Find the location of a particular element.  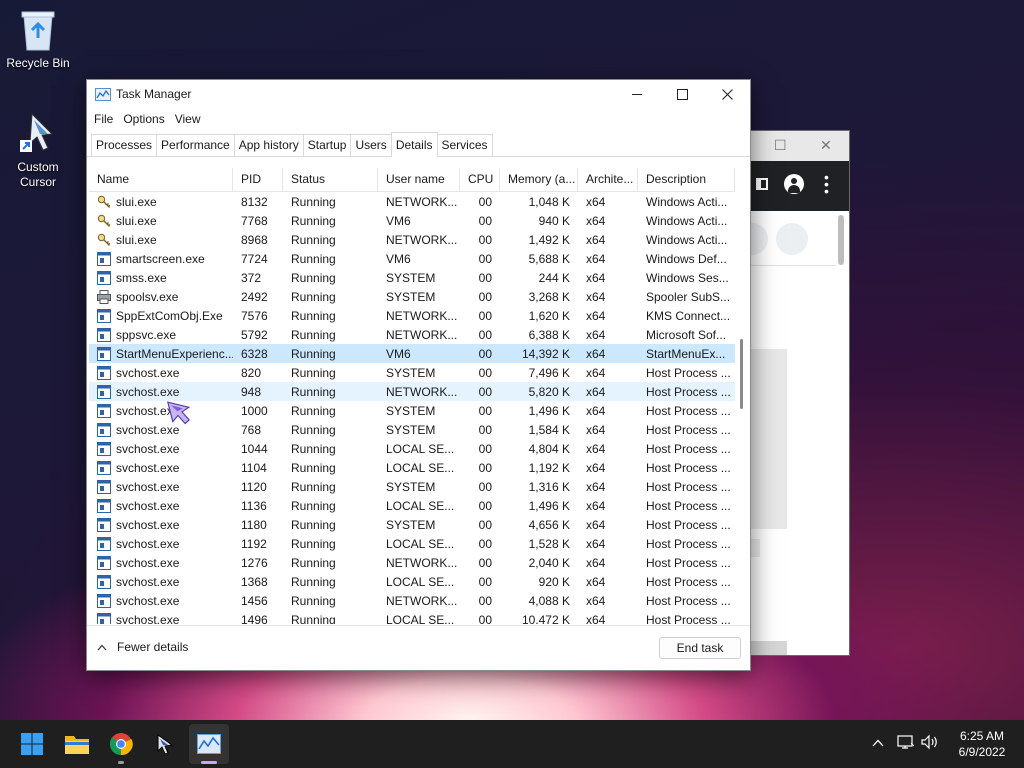

fewer-details-label: Fewer details is located at coordinates (153, 647).